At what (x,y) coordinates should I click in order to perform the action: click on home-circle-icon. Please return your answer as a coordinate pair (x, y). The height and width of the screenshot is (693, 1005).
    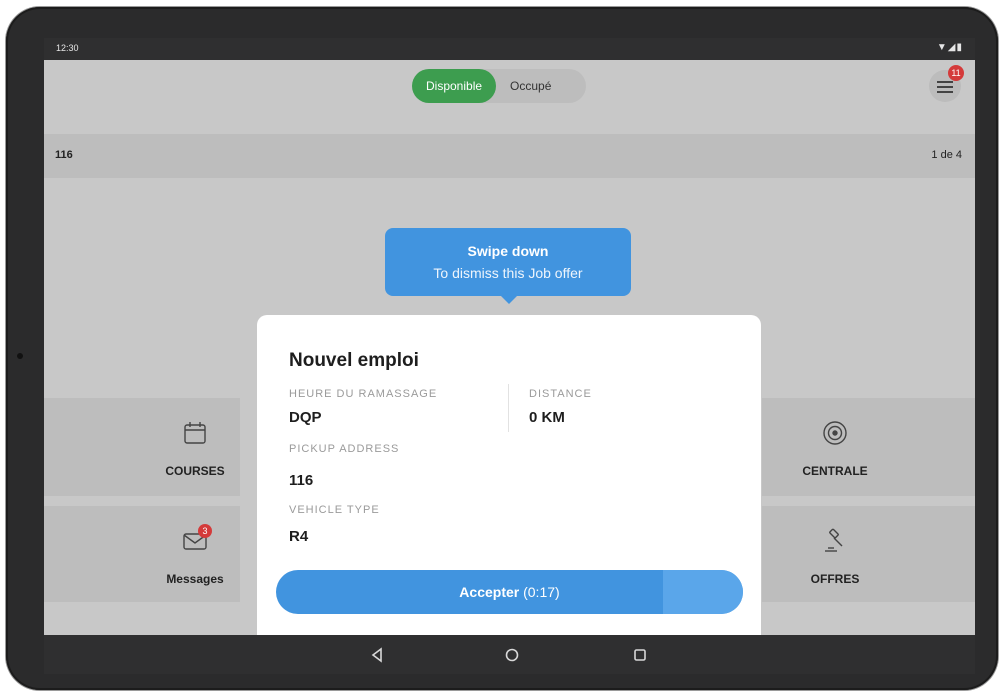
    Looking at the image, I should click on (512, 655).